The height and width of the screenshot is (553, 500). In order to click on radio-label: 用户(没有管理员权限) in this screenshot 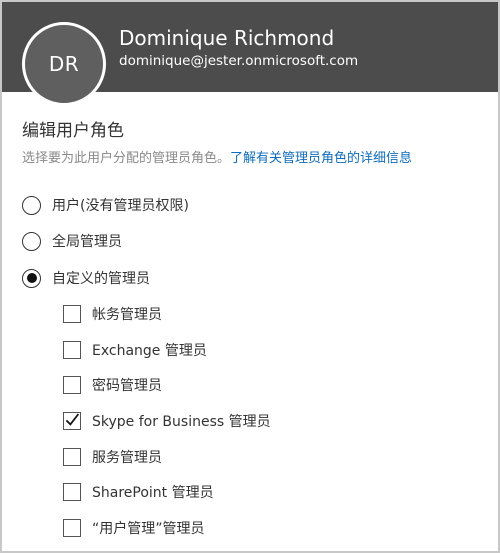, I will do `click(120, 206)`.